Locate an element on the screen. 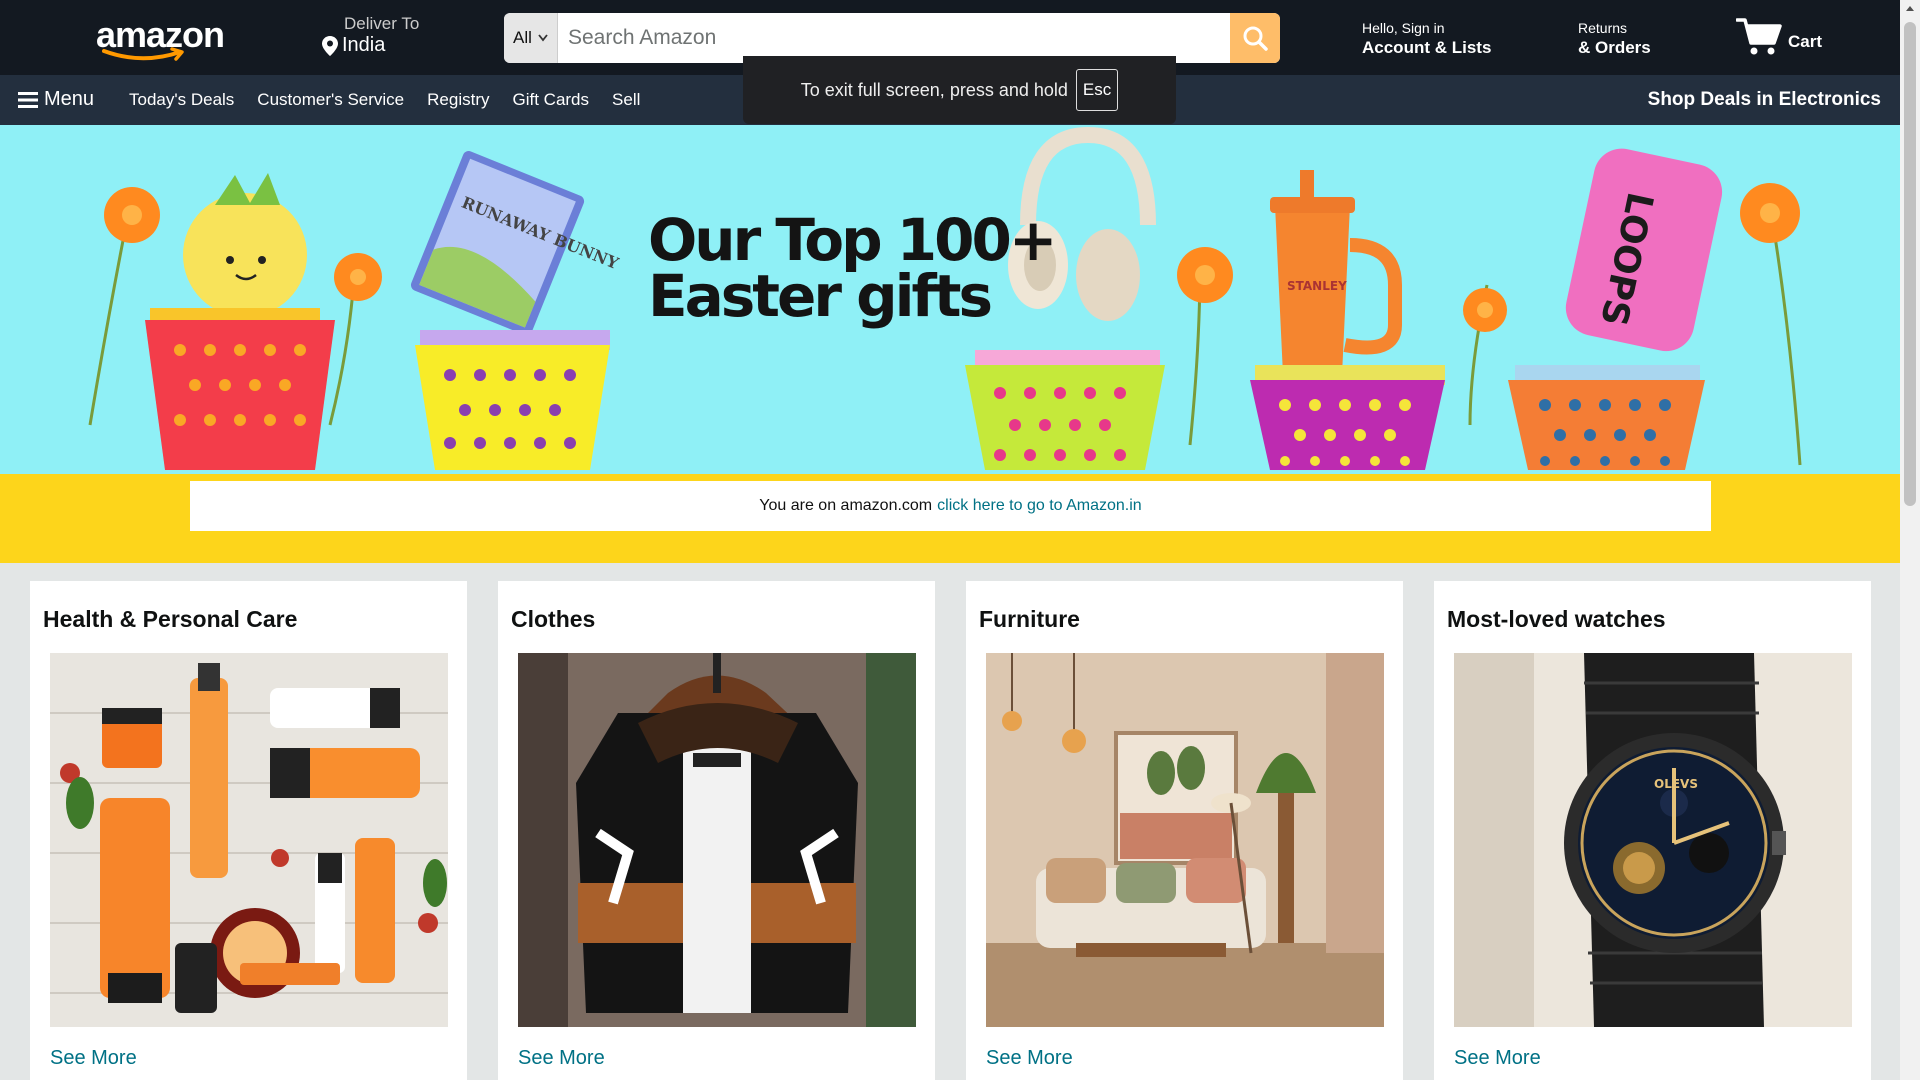 This screenshot has height=1080, width=1920. card-image-watch: OLEVS is located at coordinates (1653, 840).